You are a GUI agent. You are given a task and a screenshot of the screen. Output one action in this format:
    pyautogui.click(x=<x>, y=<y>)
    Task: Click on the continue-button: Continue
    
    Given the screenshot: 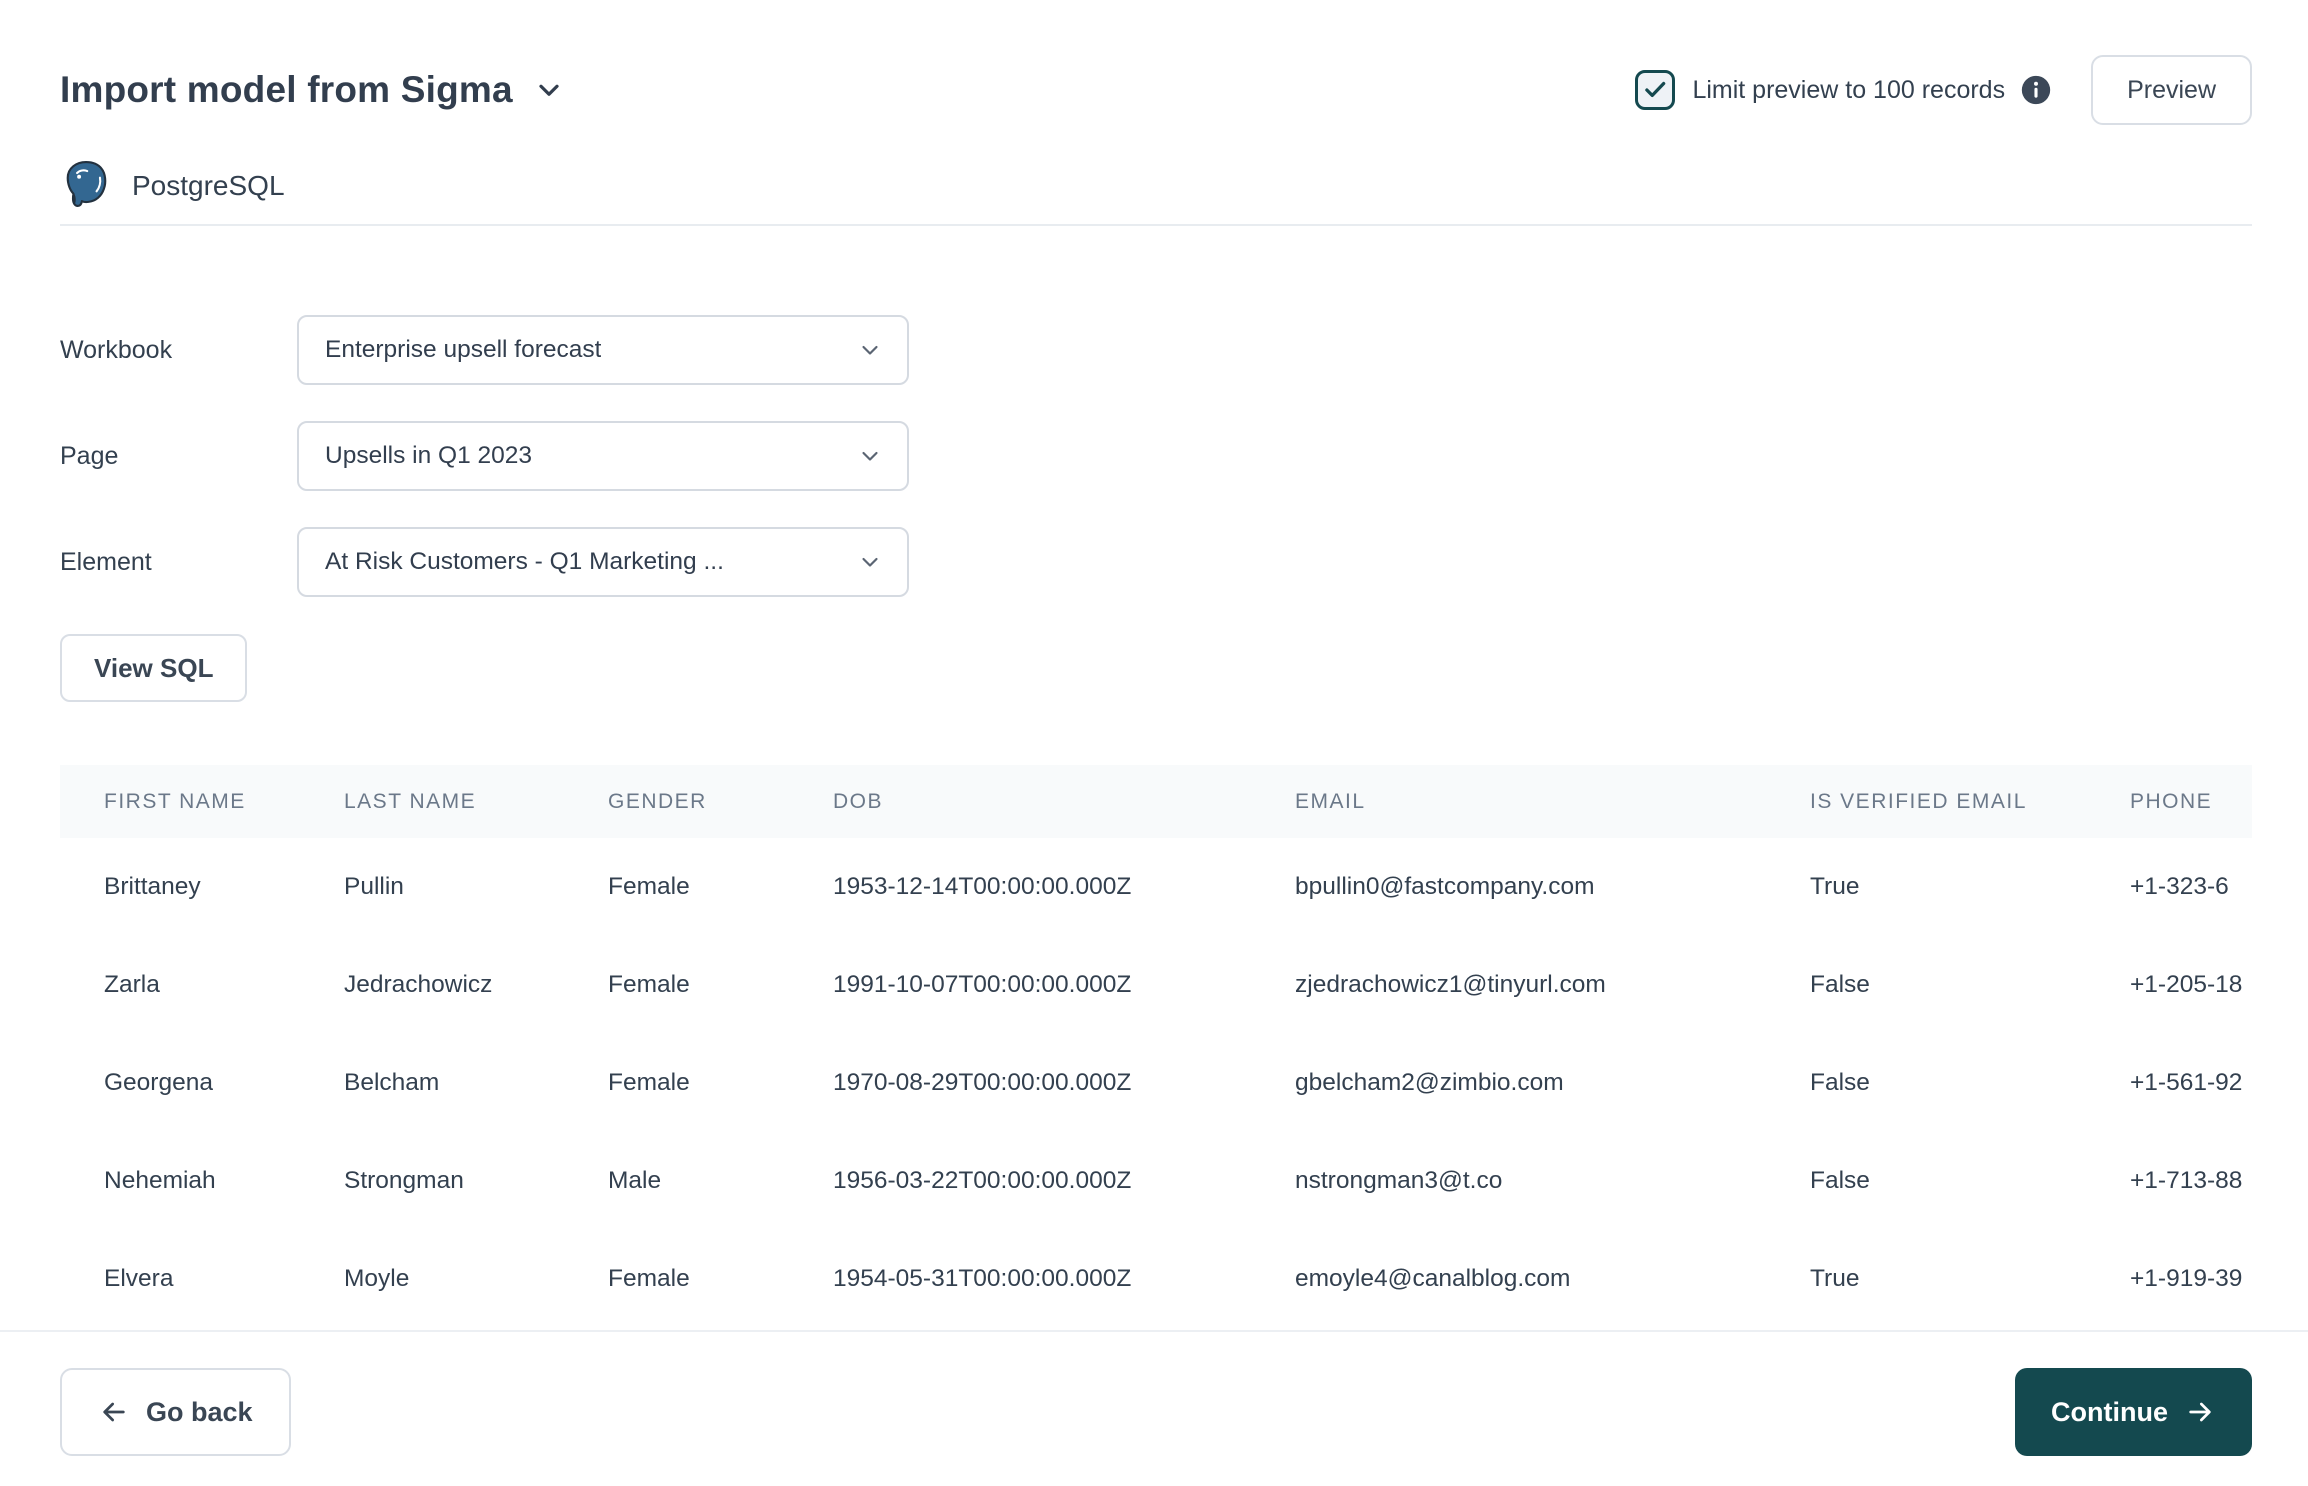 What is the action you would take?
    pyautogui.click(x=2133, y=1412)
    